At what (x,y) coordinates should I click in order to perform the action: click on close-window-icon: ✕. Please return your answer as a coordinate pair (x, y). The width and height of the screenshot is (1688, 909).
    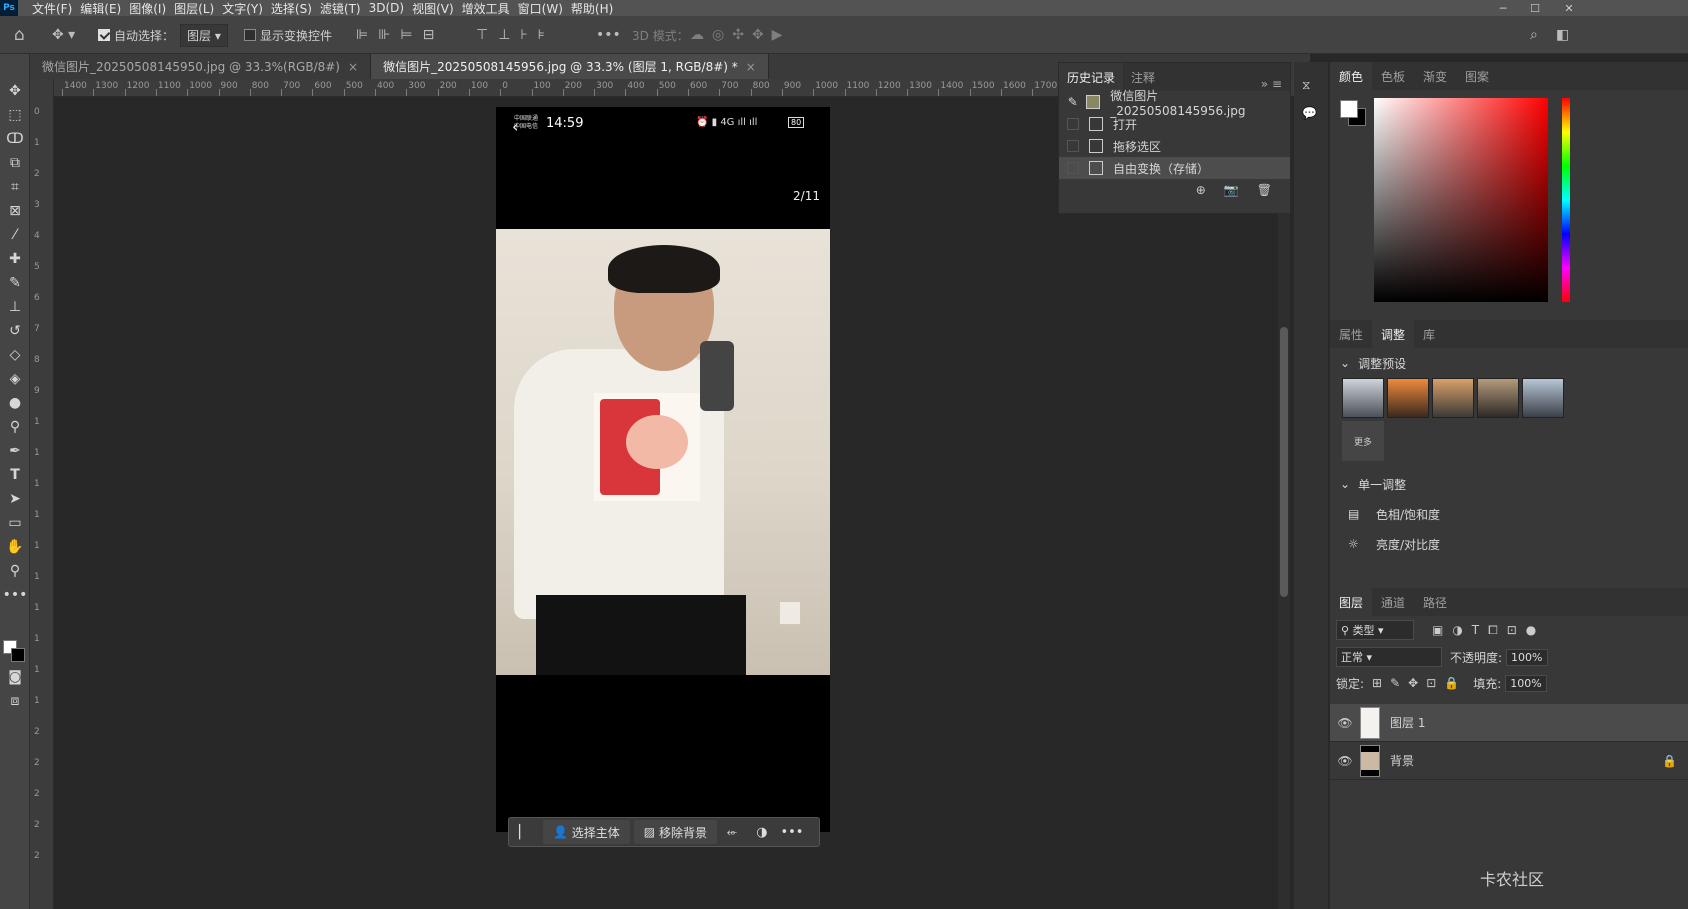
    Looking at the image, I should click on (1569, 8).